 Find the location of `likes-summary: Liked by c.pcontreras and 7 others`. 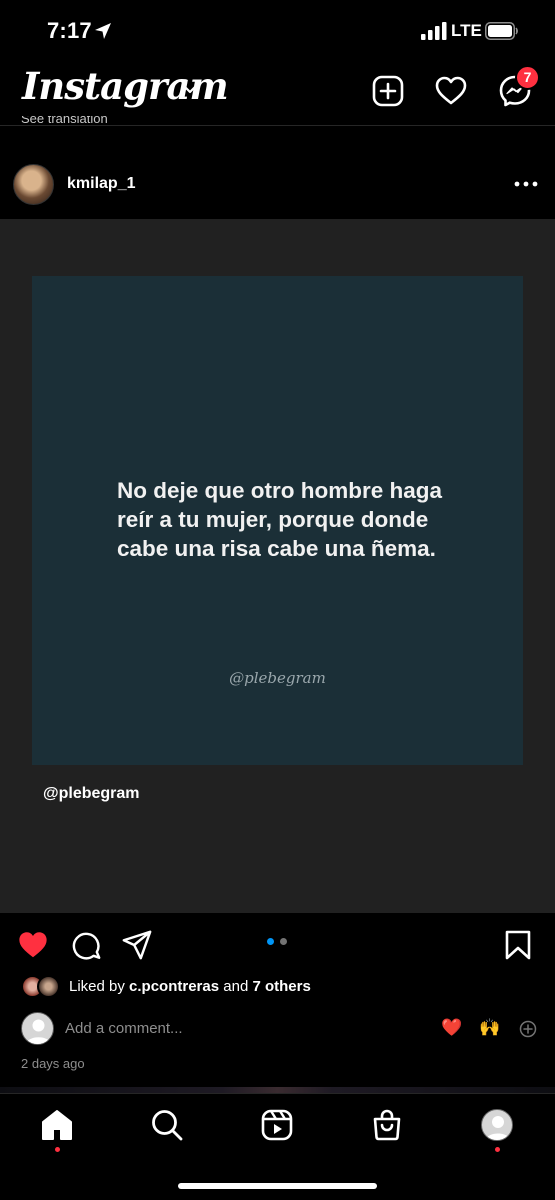

likes-summary: Liked by c.pcontreras and 7 others is located at coordinates (190, 986).